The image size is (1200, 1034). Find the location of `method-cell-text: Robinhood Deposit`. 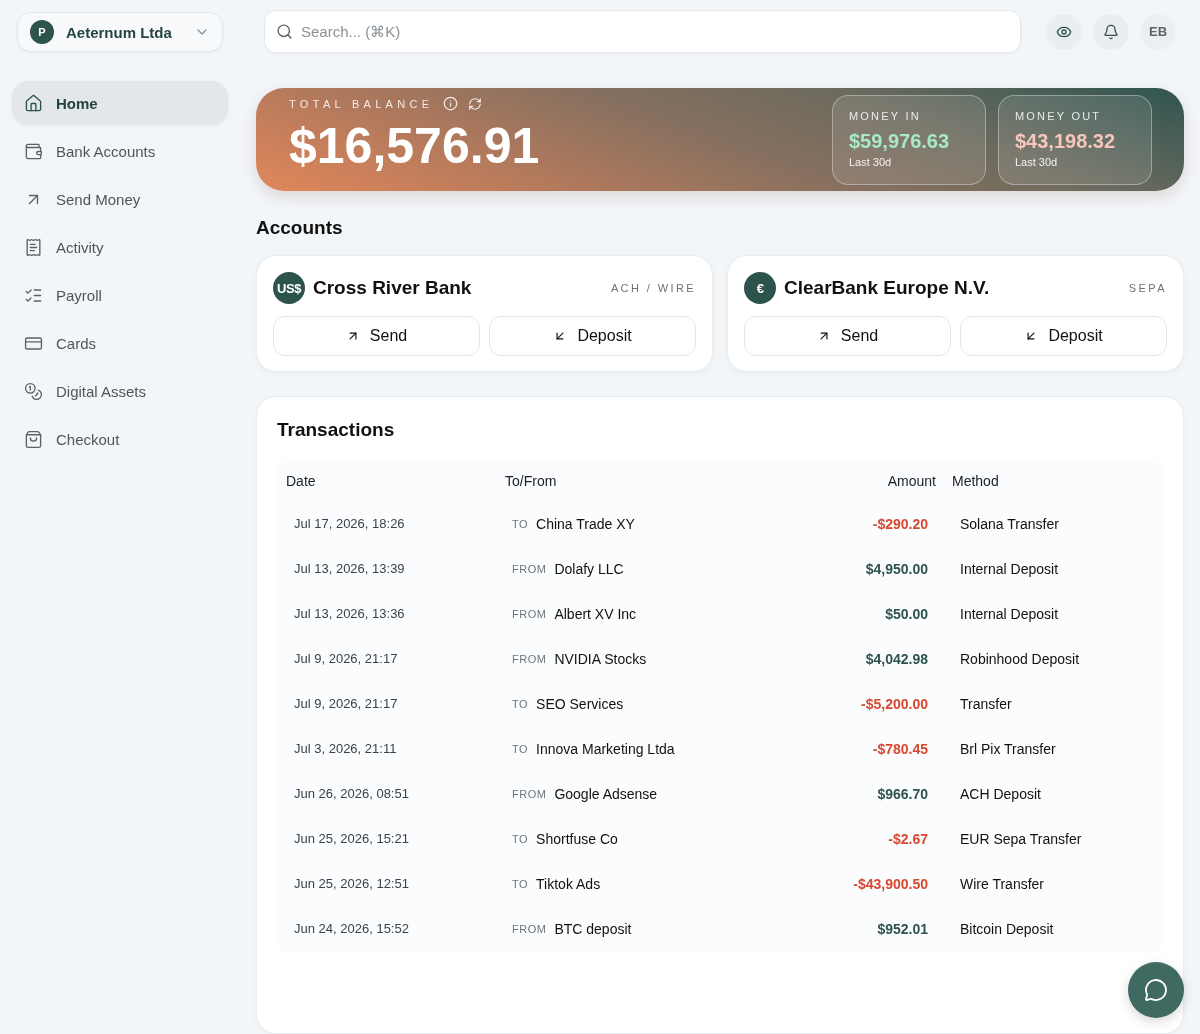

method-cell-text: Robinhood Deposit is located at coordinates (1020, 658).